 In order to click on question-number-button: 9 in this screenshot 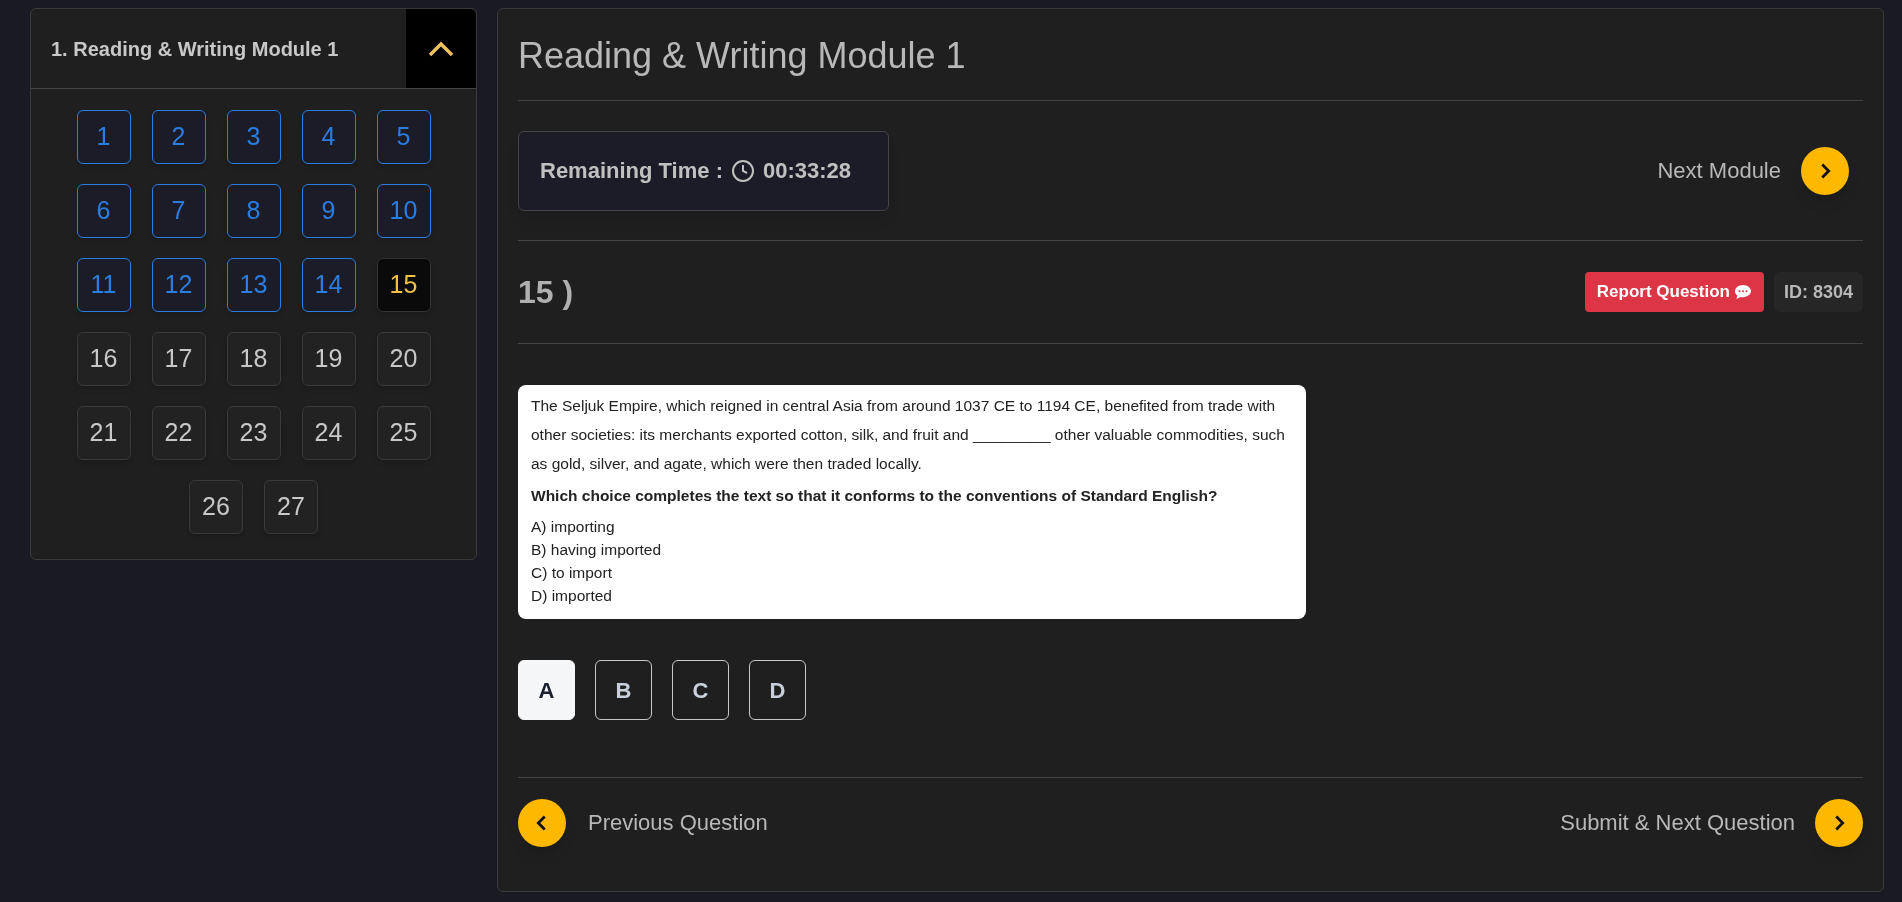, I will do `click(328, 211)`.